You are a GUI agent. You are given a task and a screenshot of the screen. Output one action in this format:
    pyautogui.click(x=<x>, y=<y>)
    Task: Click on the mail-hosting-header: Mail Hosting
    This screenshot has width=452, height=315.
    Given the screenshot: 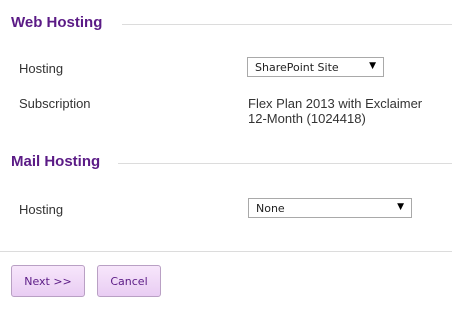 What is the action you would take?
    pyautogui.click(x=226, y=163)
    